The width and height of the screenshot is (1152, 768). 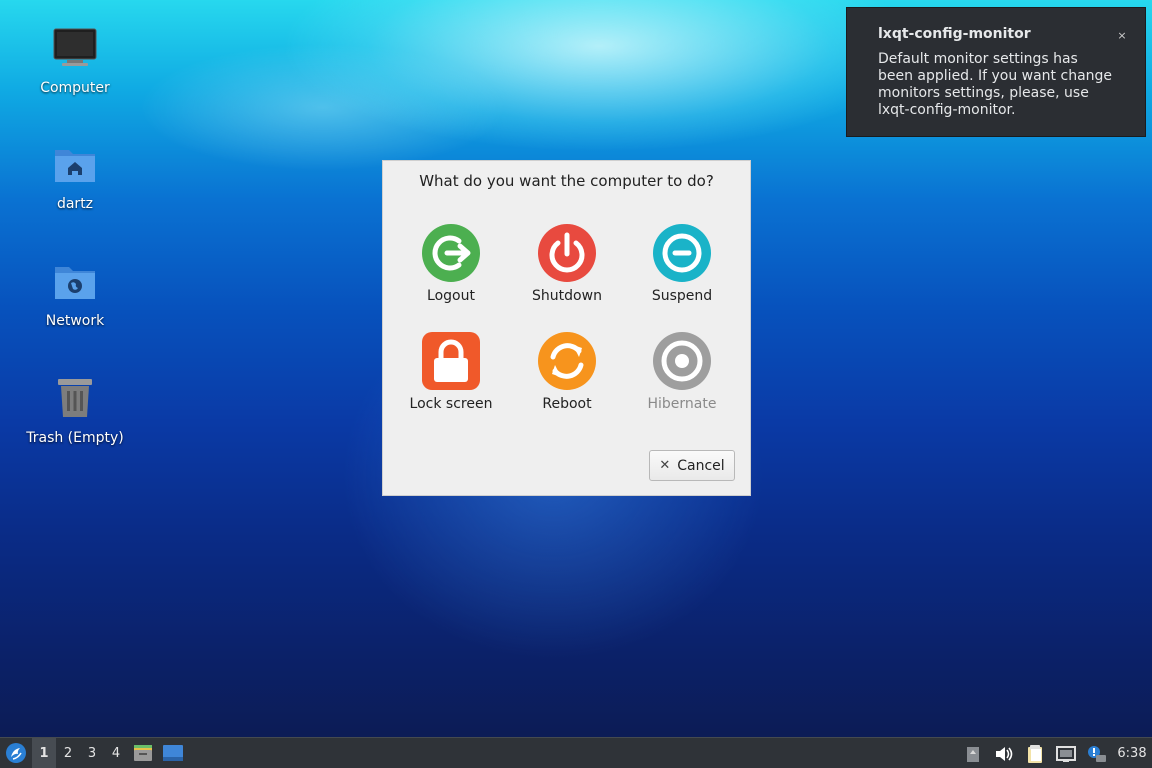 What do you see at coordinates (44, 752) in the screenshot?
I see `desktop-switch-1: 1` at bounding box center [44, 752].